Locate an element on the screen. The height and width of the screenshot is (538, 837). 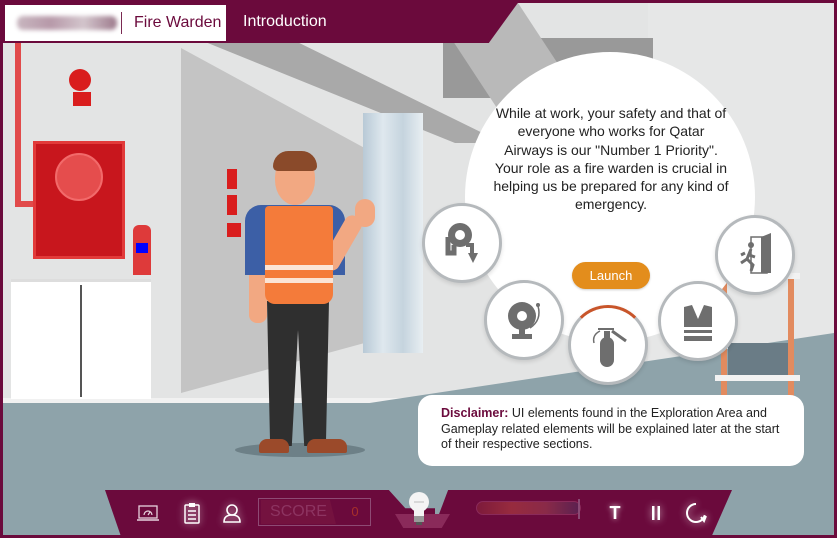
dashboard-button is located at coordinates (148, 513).